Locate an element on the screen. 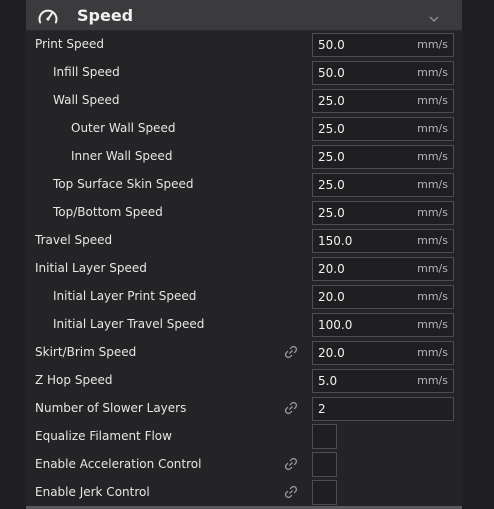 Image resolution: width=494 pixels, height=509 pixels. setting-label: Wall Speed is located at coordinates (86, 100).